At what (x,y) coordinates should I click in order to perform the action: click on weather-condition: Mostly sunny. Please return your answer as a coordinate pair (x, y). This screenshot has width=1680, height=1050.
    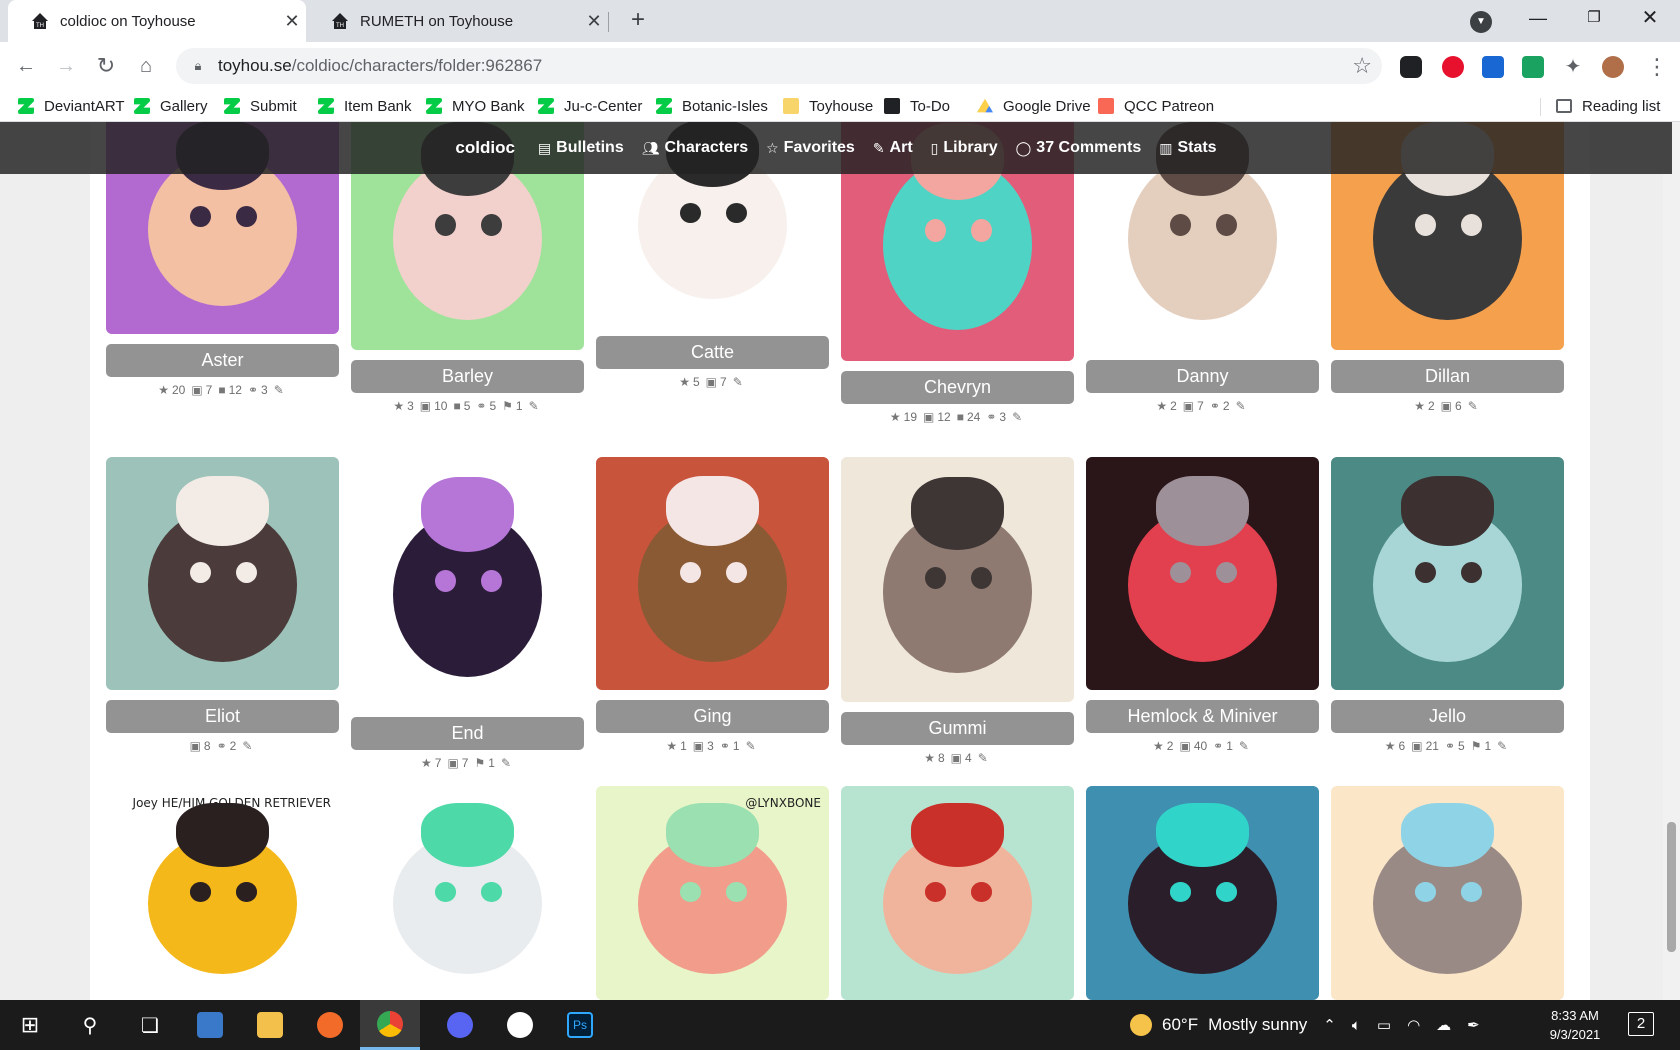
    Looking at the image, I should click on (1257, 1025).